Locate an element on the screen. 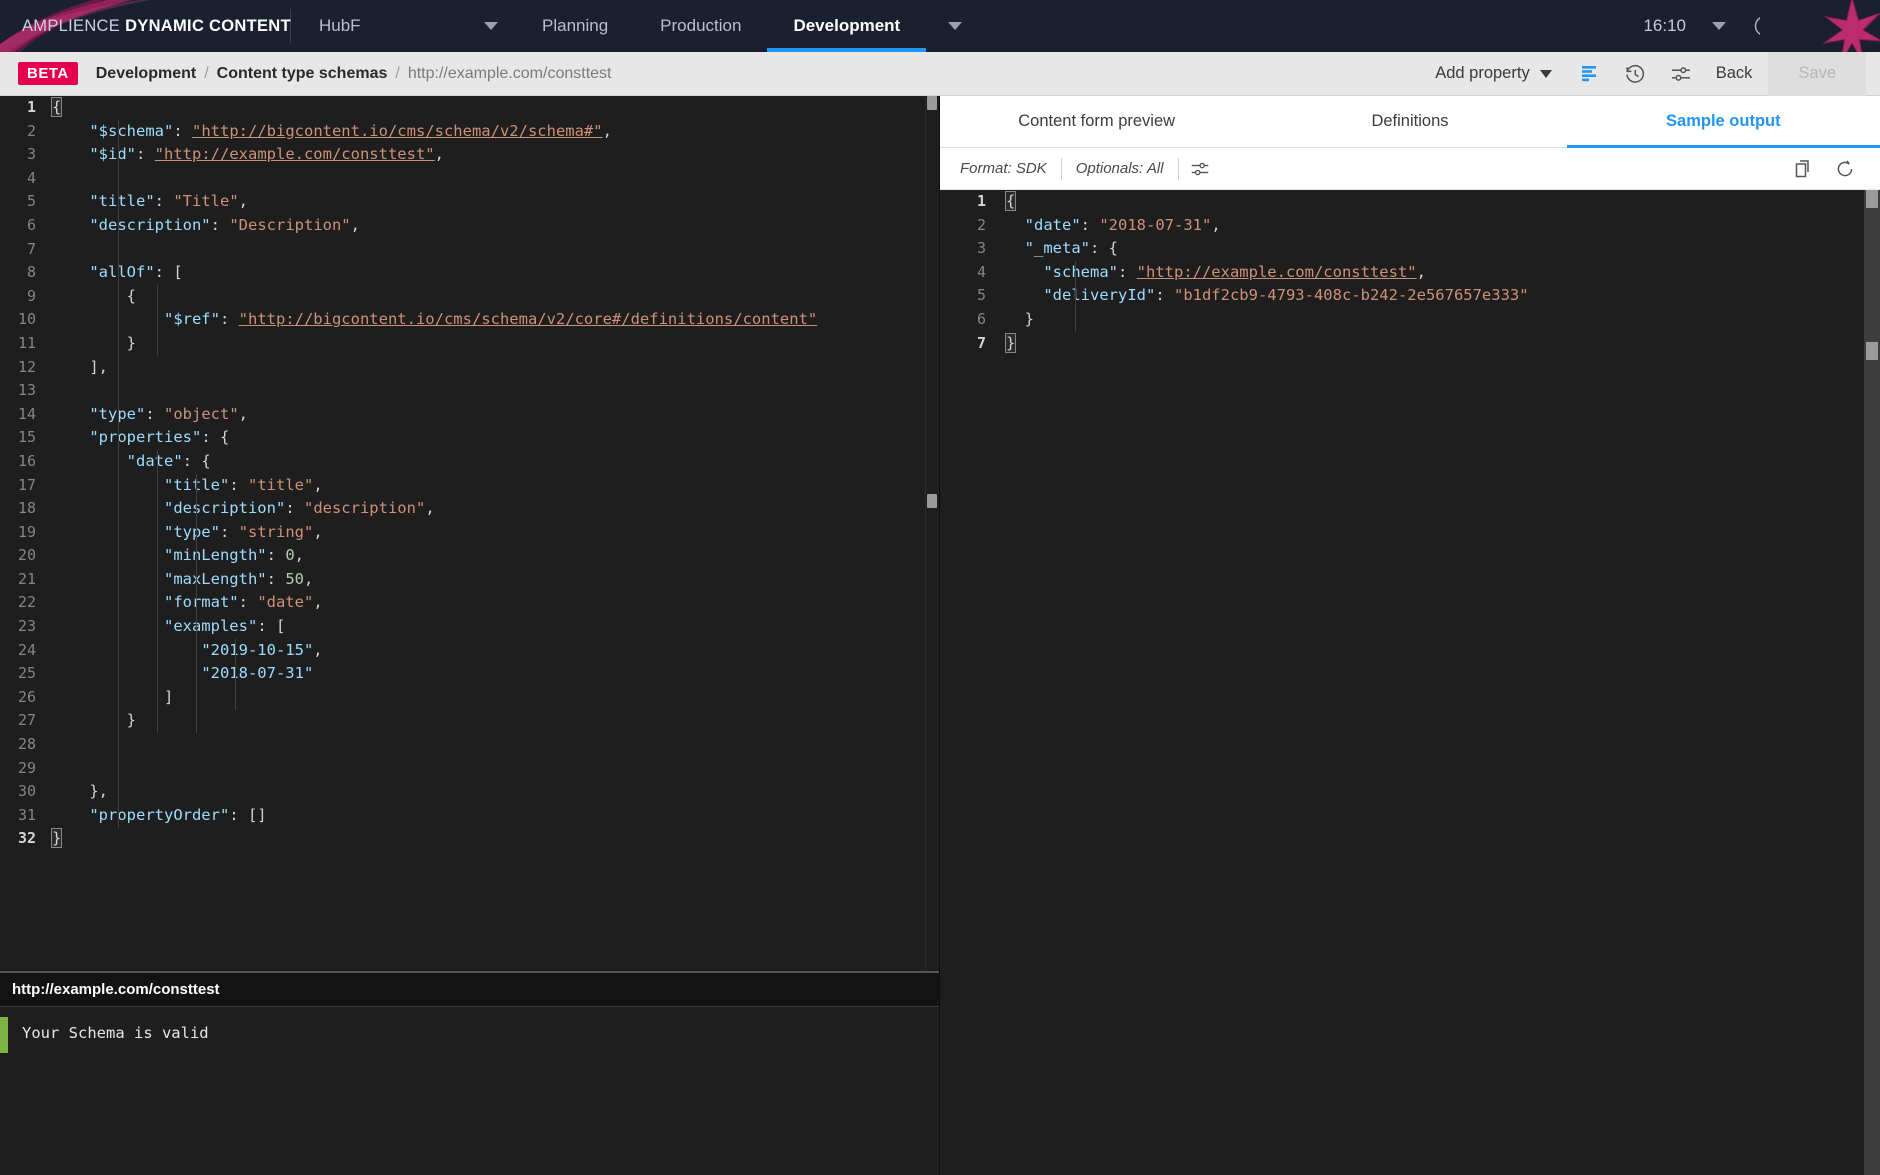  code-token: "string" is located at coordinates (276, 531).